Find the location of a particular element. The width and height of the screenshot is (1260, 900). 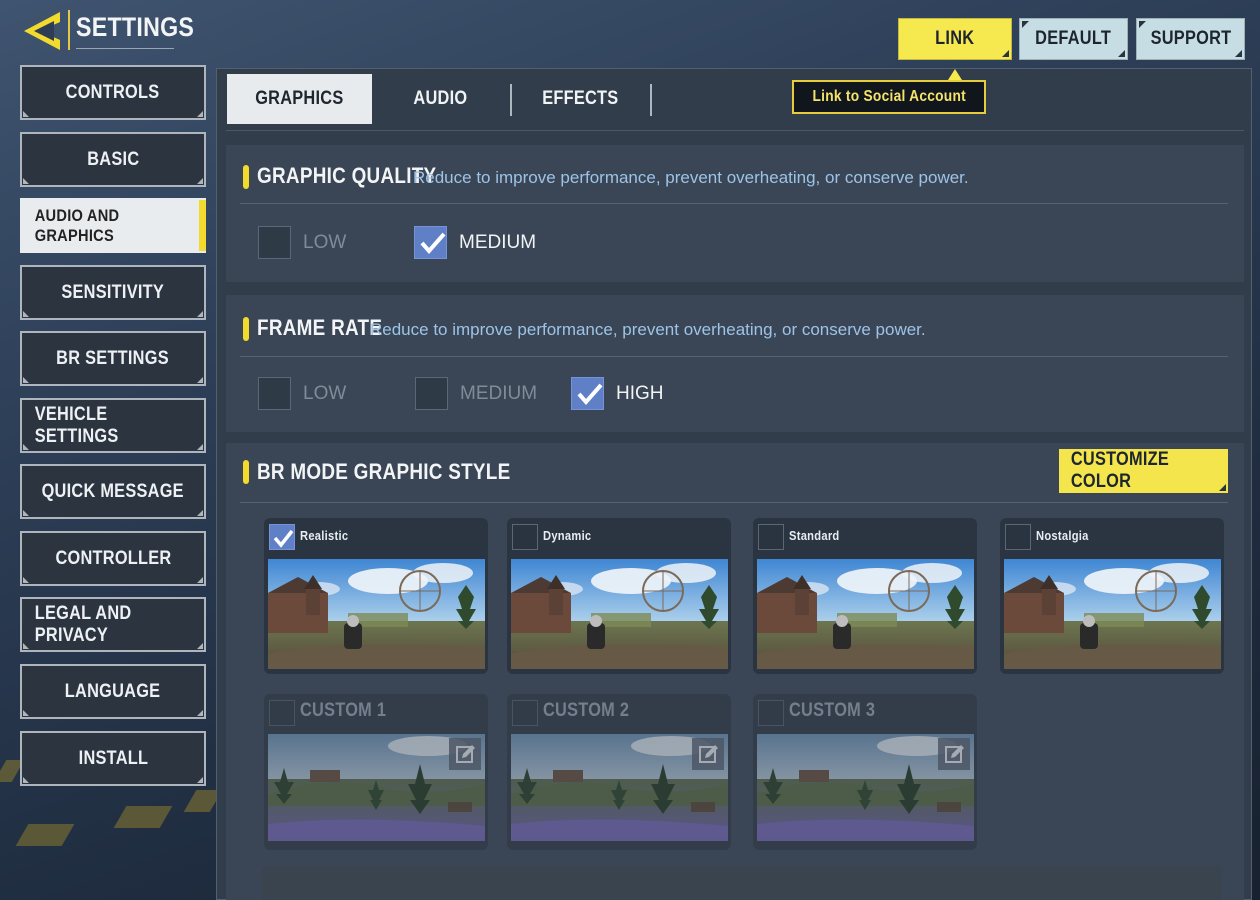

default-button: DEFAULT is located at coordinates (1073, 39).